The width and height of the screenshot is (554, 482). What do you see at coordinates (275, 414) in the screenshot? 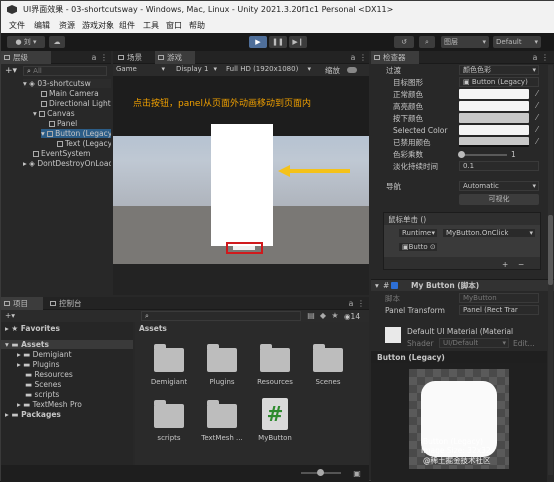
I see `csharp-script-icon: #` at bounding box center [275, 414].